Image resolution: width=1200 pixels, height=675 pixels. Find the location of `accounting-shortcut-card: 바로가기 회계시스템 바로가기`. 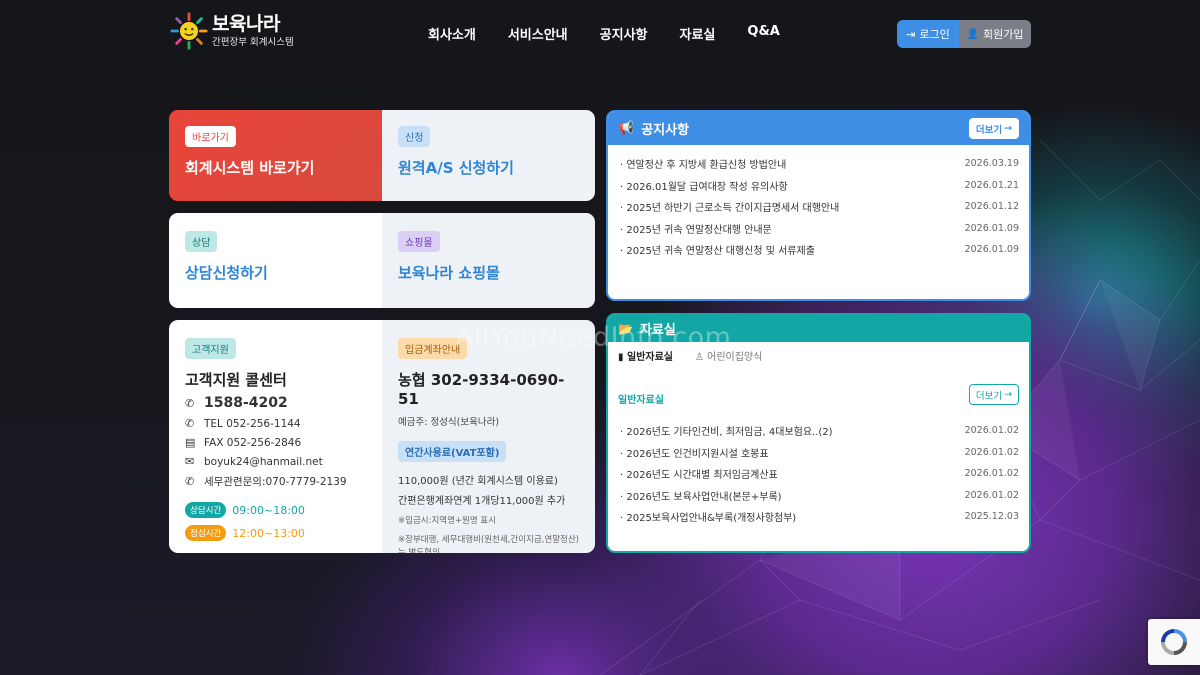

accounting-shortcut-card: 바로가기 회계시스템 바로가기 is located at coordinates (275, 155).